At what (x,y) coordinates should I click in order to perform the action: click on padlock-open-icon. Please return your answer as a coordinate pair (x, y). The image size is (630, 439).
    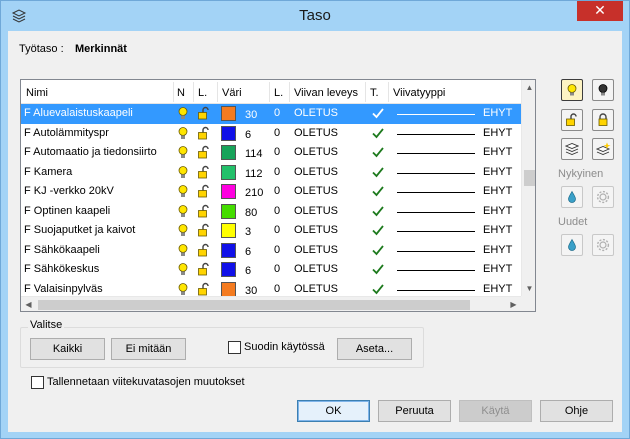
    Looking at the image, I should click on (571, 119).